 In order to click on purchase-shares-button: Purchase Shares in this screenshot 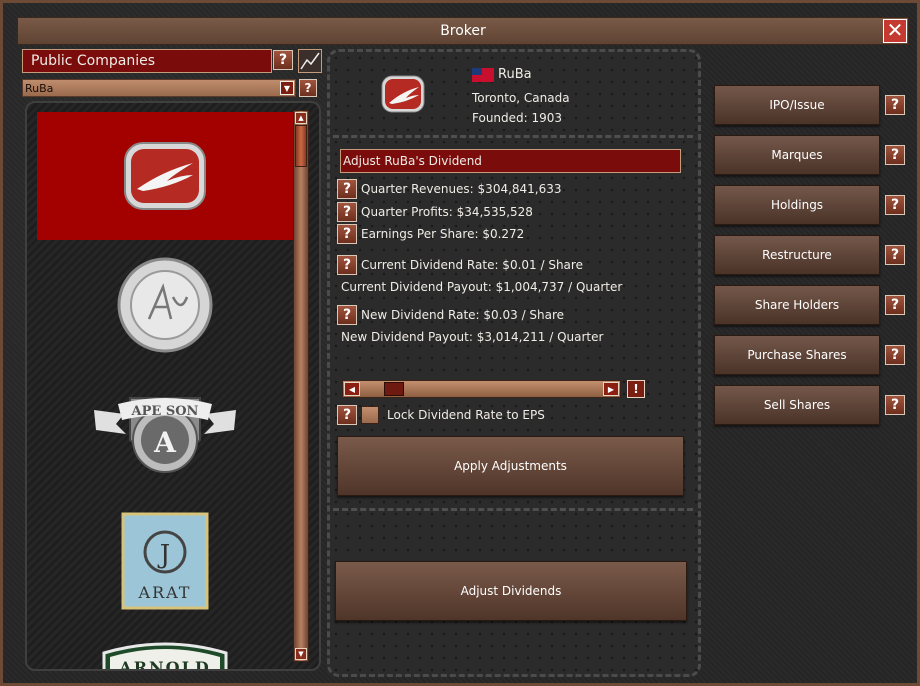, I will do `click(797, 355)`.